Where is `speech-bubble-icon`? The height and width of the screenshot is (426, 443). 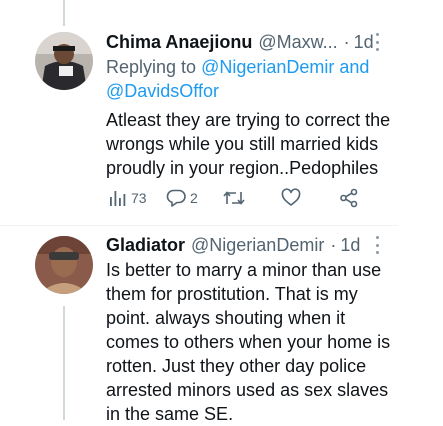 speech-bubble-icon is located at coordinates (176, 198).